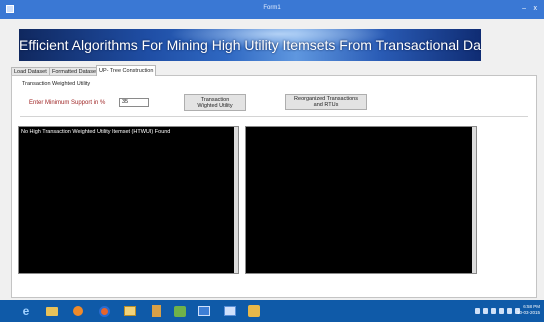 The height and width of the screenshot is (322, 544). I want to click on section-title: Transaction Weighted Utility, so click(56, 84).